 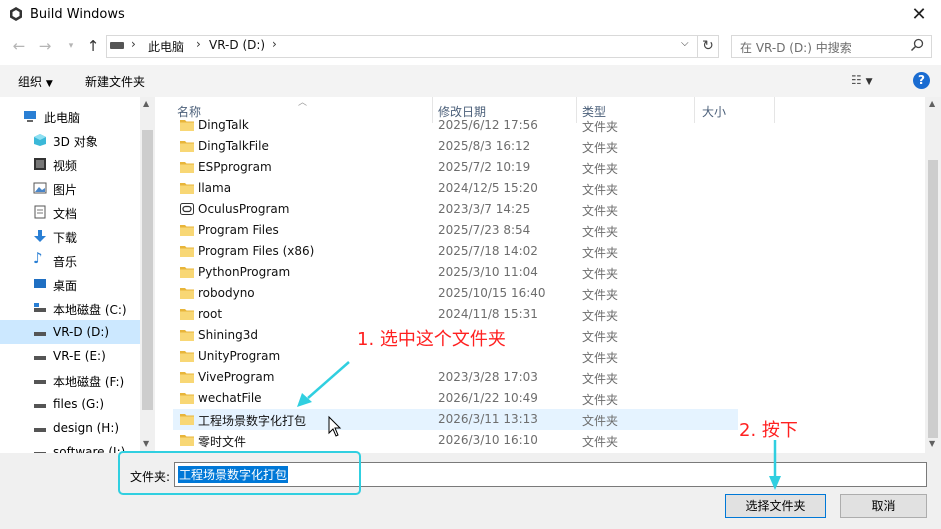 What do you see at coordinates (70, 212) in the screenshot?
I see `nav-item-documents: 文档` at bounding box center [70, 212].